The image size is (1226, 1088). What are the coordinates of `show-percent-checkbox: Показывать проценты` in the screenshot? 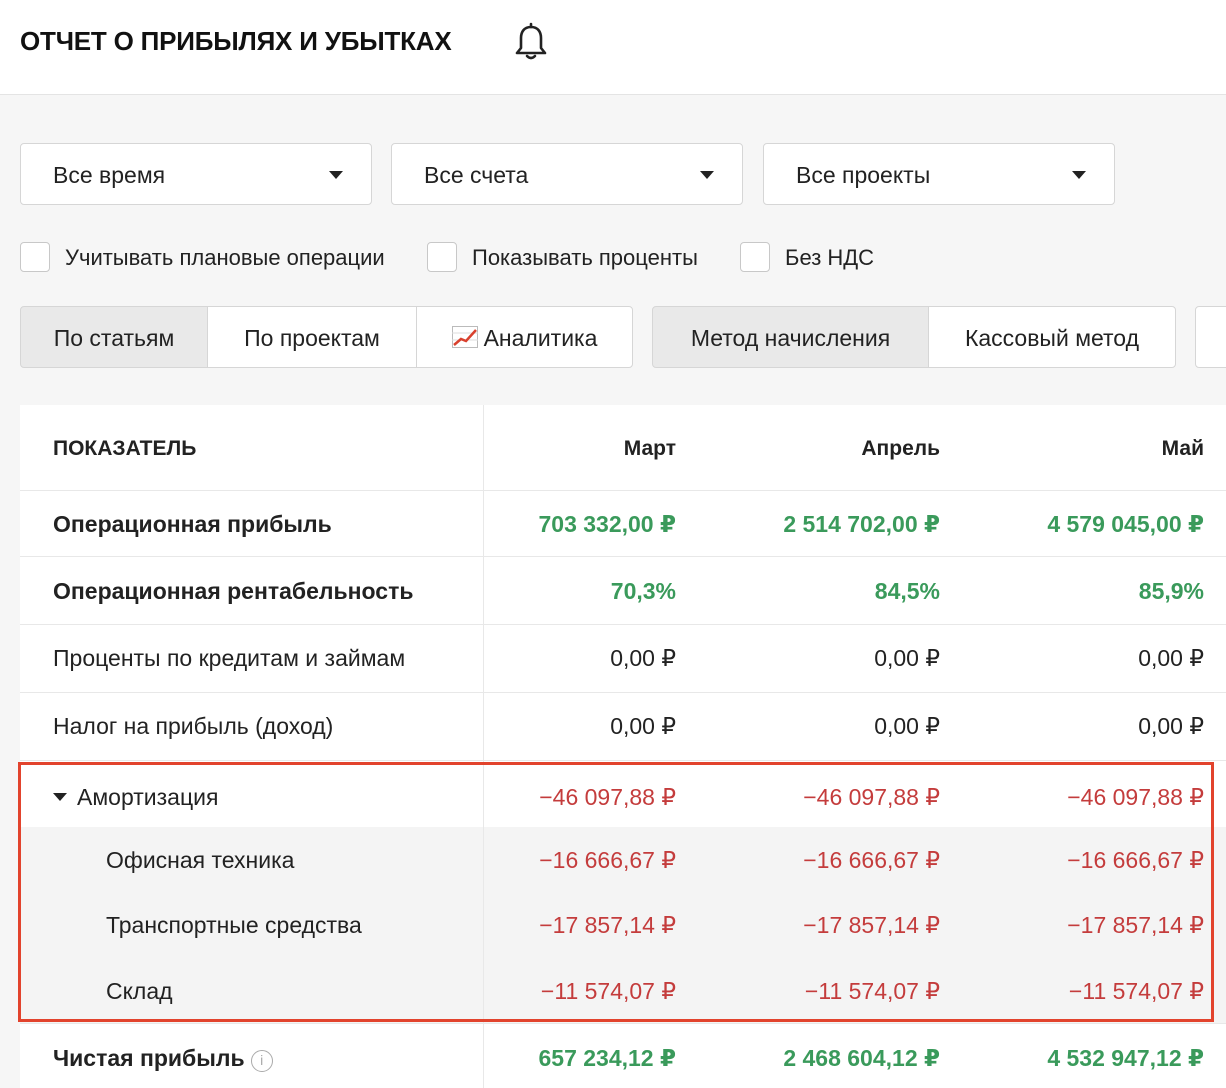 It's located at (572, 258).